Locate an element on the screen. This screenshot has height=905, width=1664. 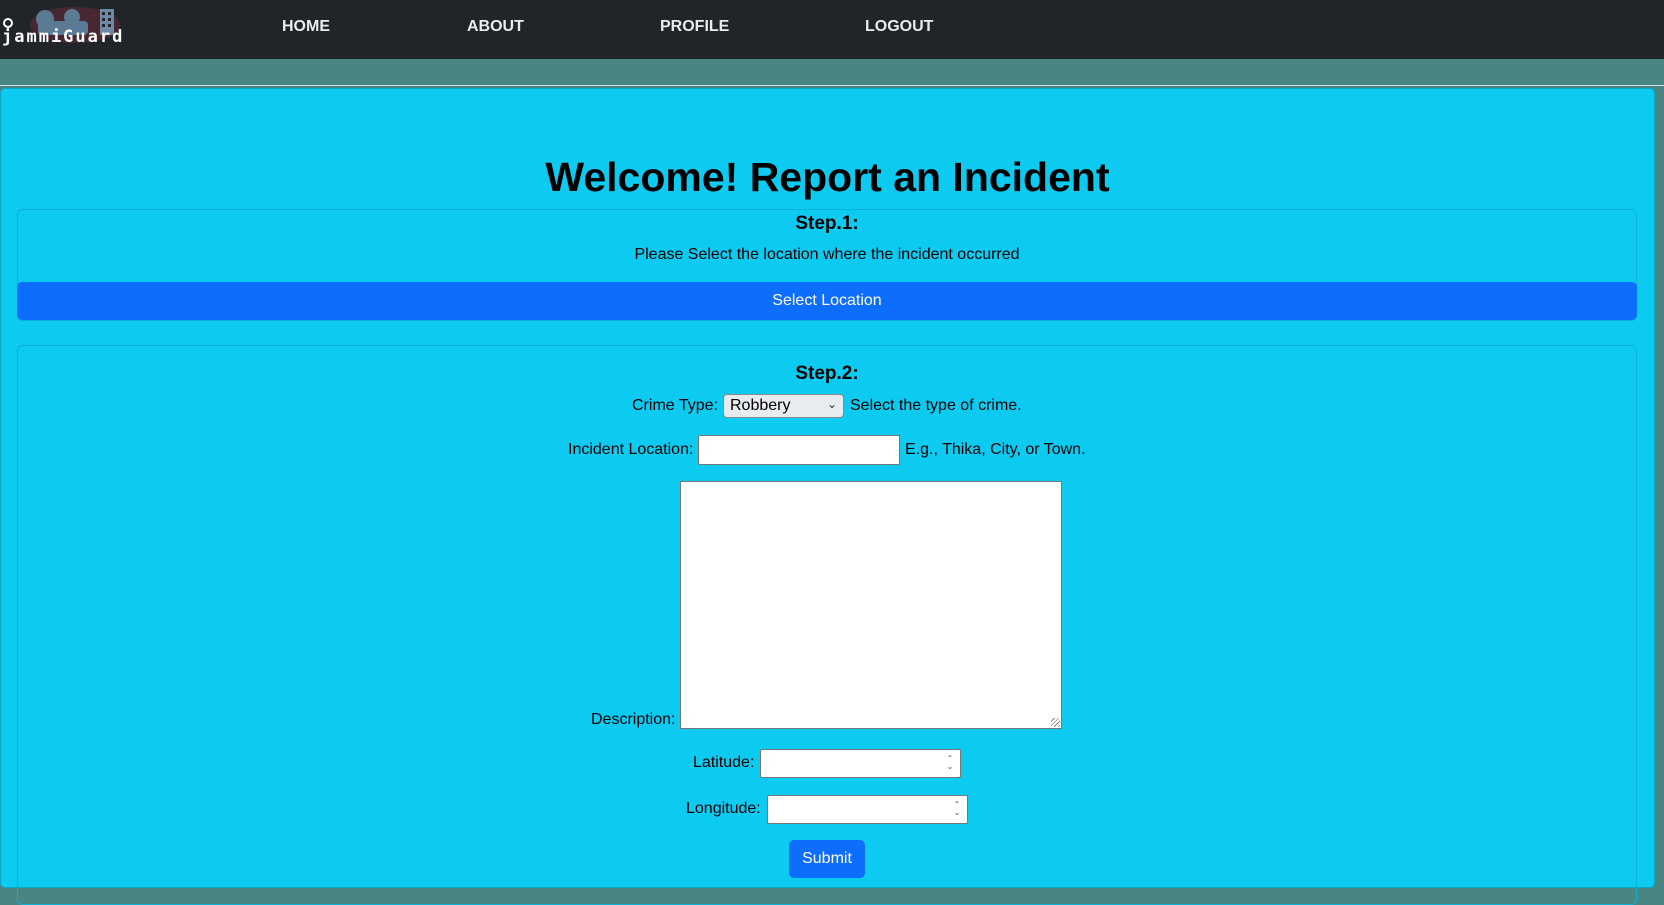
resize-handle-icon is located at coordinates (1055, 722).